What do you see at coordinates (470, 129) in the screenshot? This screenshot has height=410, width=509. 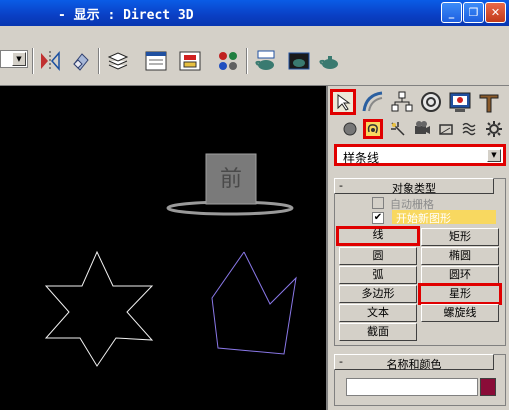 I see `spacewarps-icon` at bounding box center [470, 129].